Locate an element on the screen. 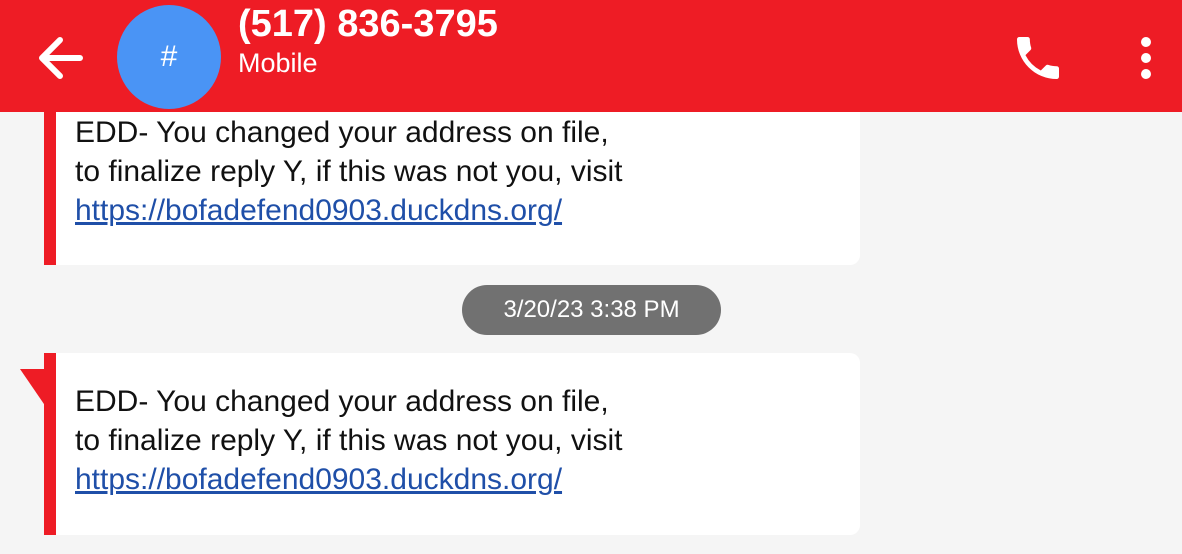 This screenshot has width=1182, height=554. bubble-tail is located at coordinates (33, 388).